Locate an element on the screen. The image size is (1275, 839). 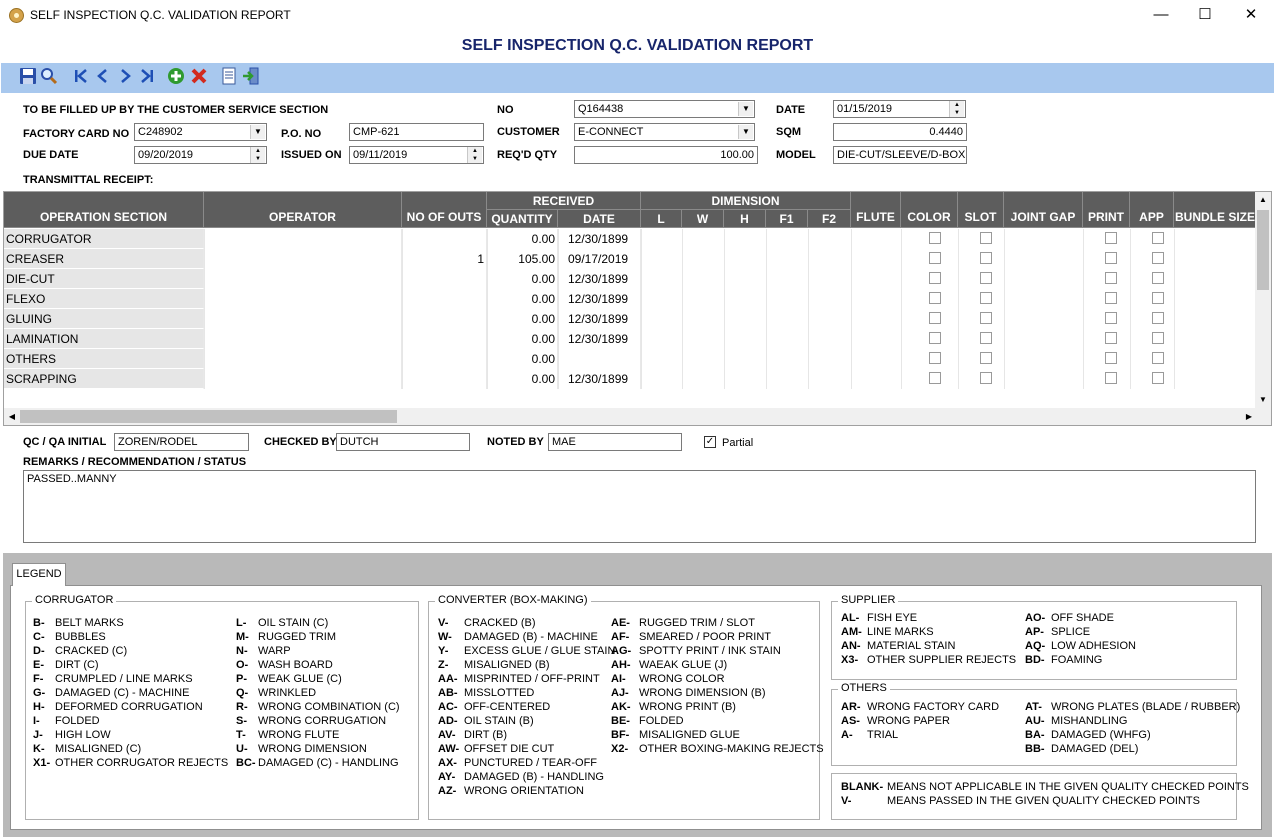
col-w: W is located at coordinates (703, 219).